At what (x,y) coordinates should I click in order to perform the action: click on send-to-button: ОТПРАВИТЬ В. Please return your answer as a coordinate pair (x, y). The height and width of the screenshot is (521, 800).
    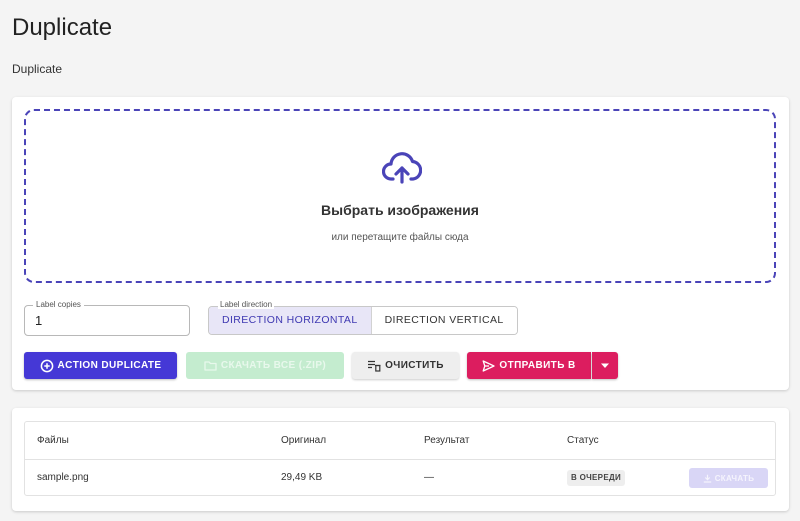
    Looking at the image, I should click on (529, 365).